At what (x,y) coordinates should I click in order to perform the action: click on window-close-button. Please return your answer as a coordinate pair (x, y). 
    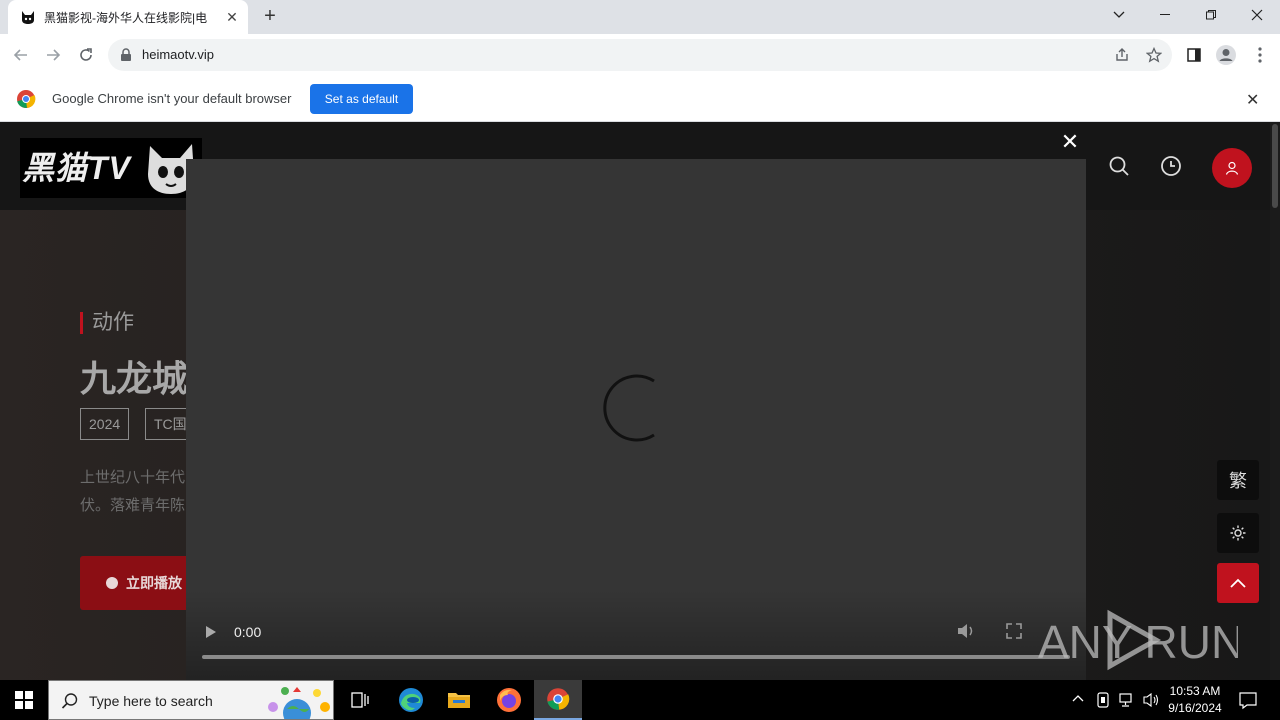
    Looking at the image, I should click on (1257, 15).